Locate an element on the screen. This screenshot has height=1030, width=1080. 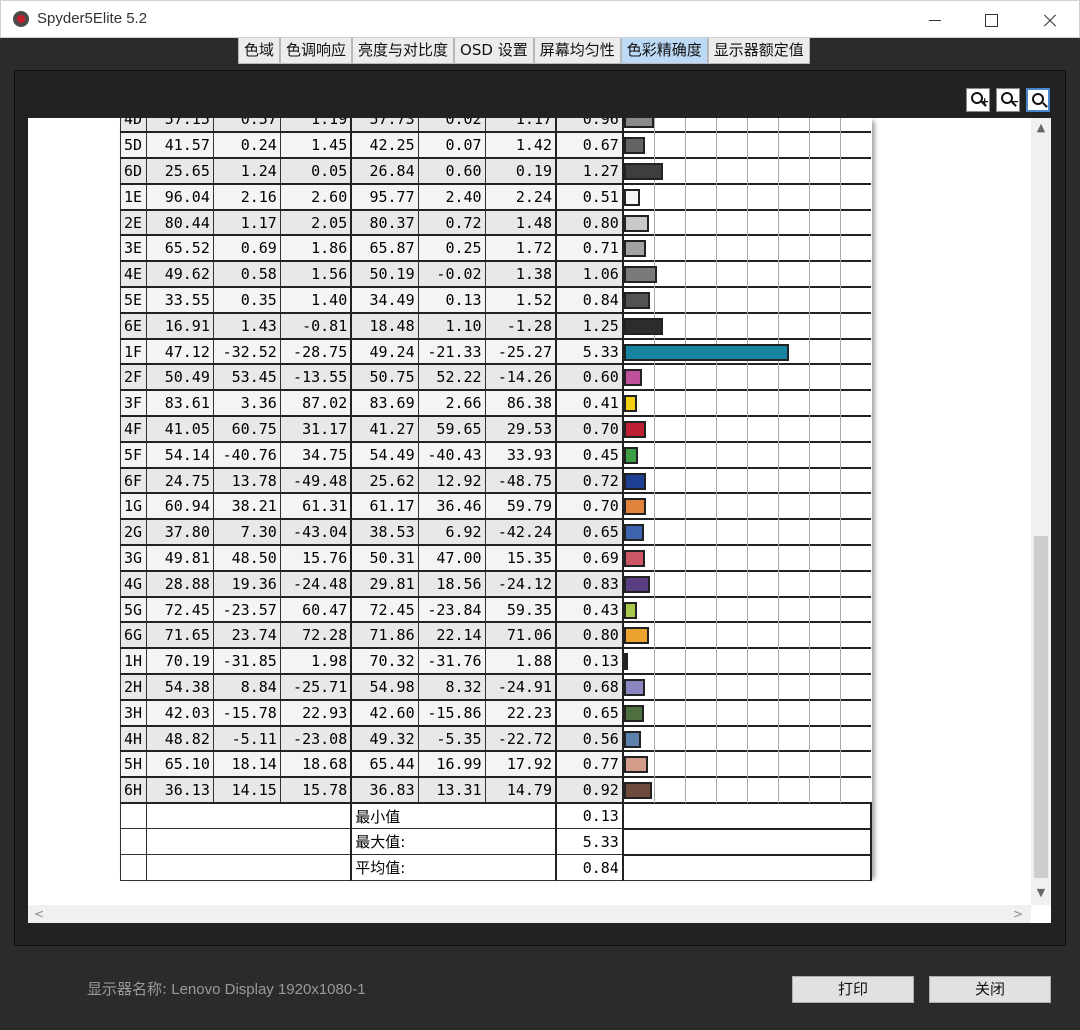
lab-value: 12.92 is located at coordinates (451, 481).